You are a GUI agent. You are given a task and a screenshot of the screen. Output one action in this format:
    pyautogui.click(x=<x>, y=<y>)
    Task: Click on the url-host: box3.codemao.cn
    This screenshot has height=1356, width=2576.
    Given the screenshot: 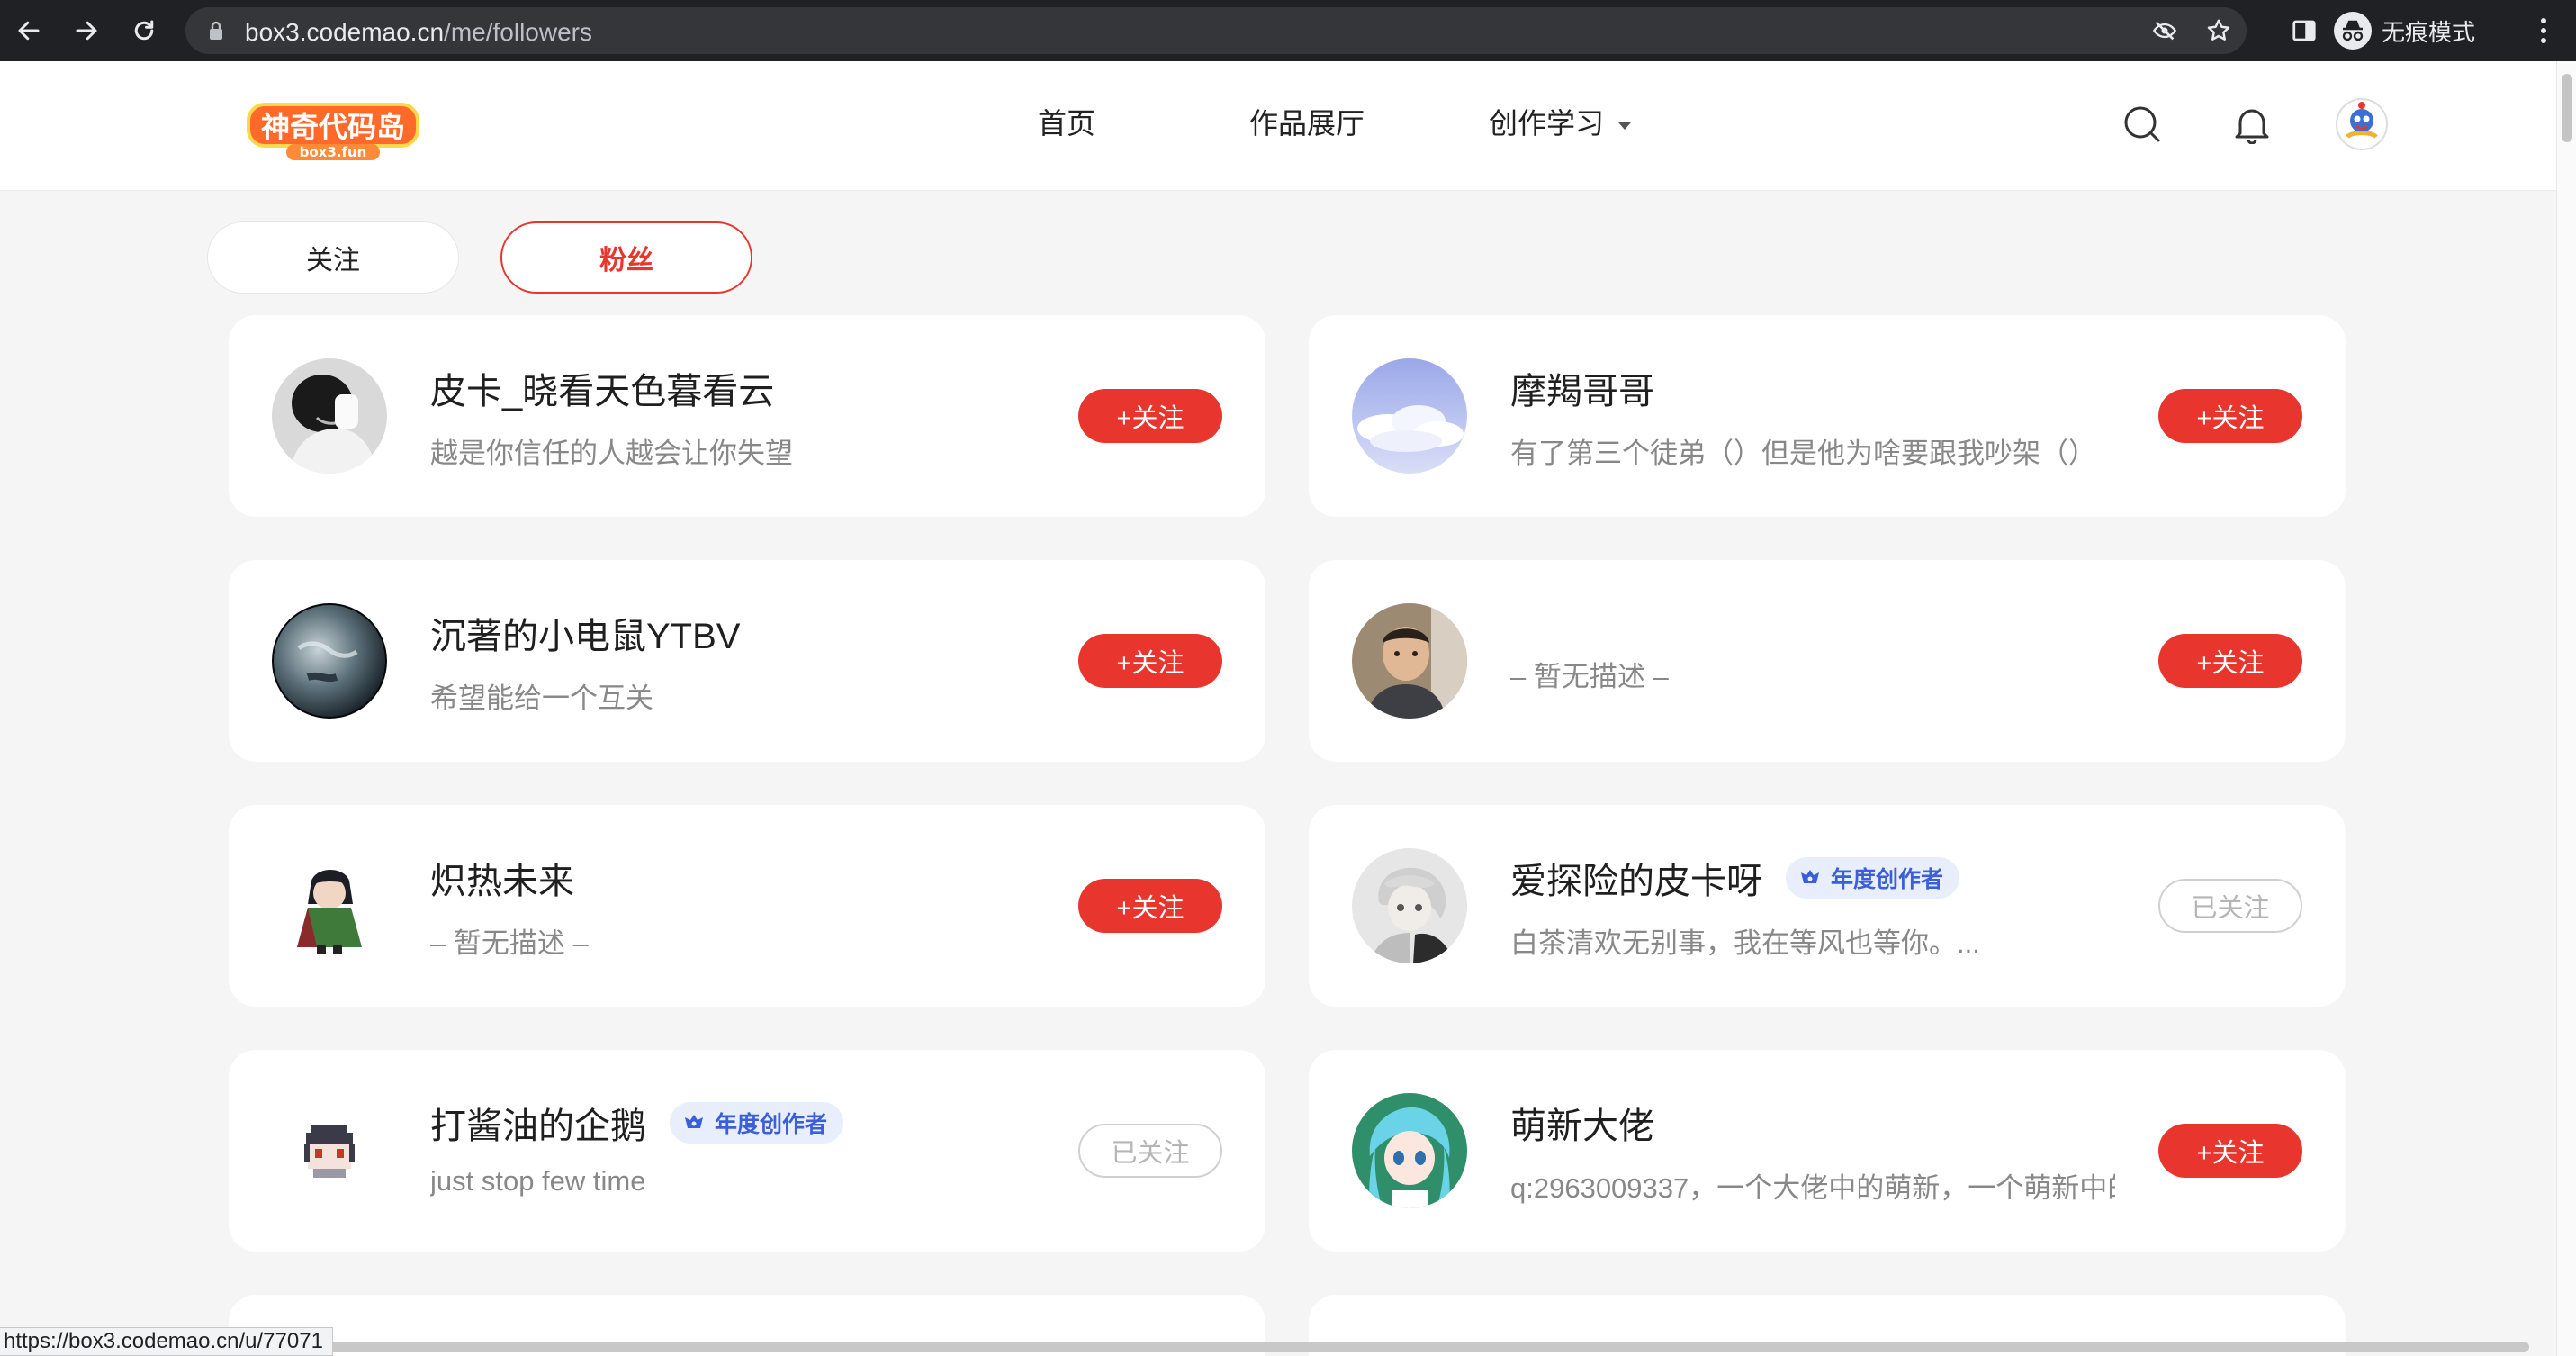 What is the action you would take?
    pyautogui.click(x=345, y=32)
    